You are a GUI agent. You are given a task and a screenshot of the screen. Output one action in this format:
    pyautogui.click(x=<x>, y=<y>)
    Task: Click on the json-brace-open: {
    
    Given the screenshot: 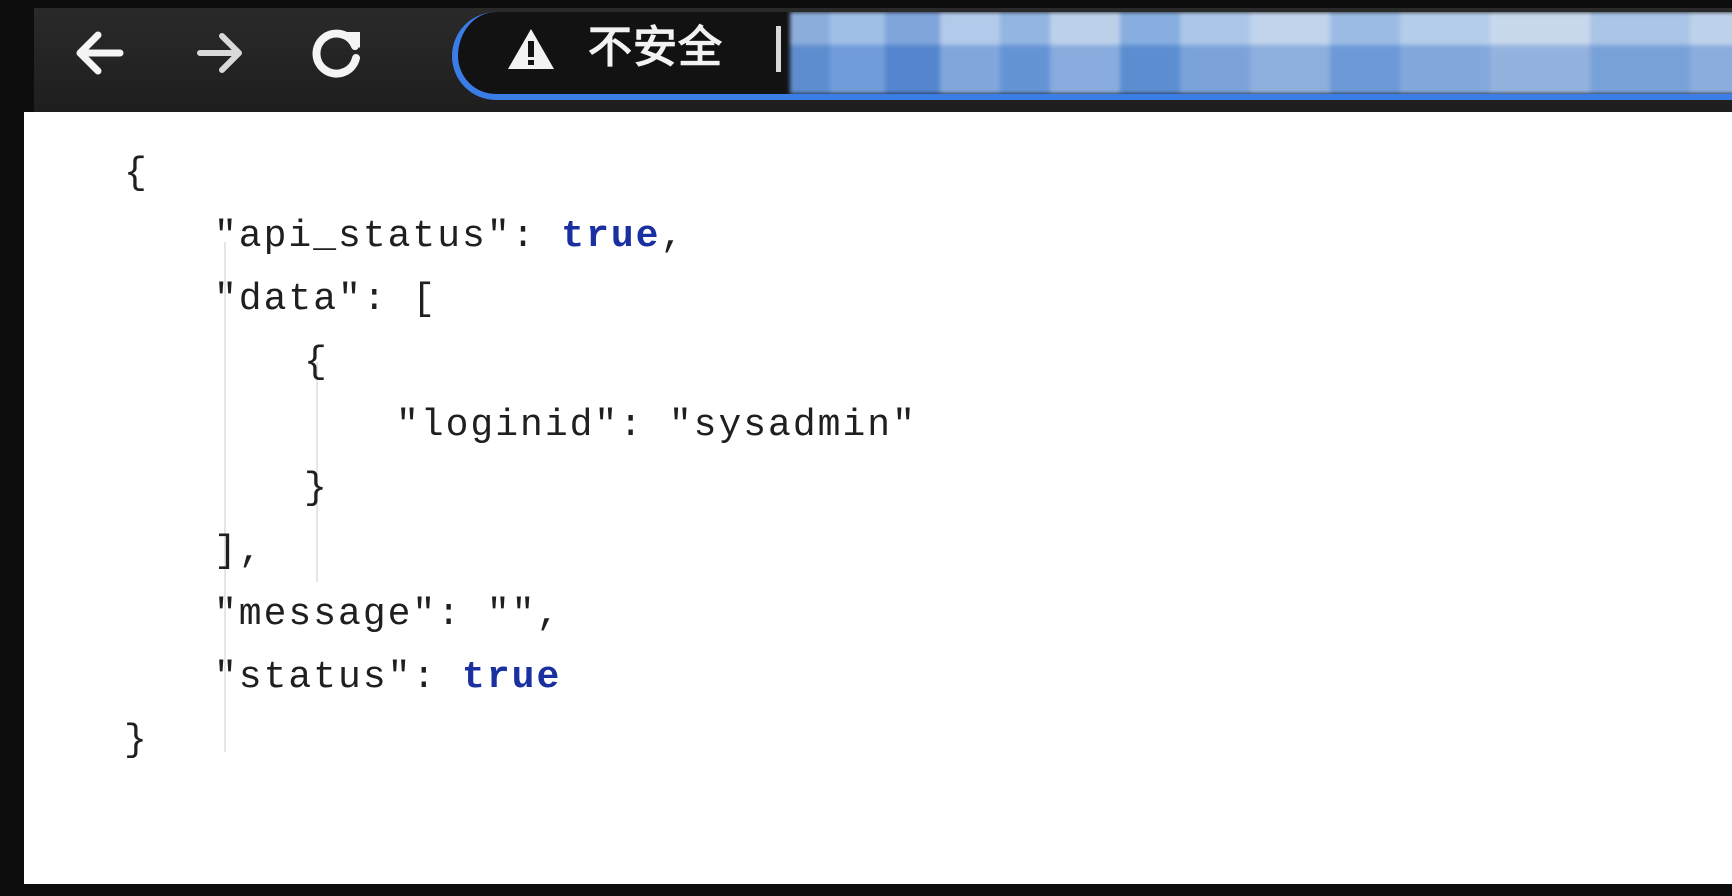 What is the action you would take?
    pyautogui.click(x=136, y=173)
    